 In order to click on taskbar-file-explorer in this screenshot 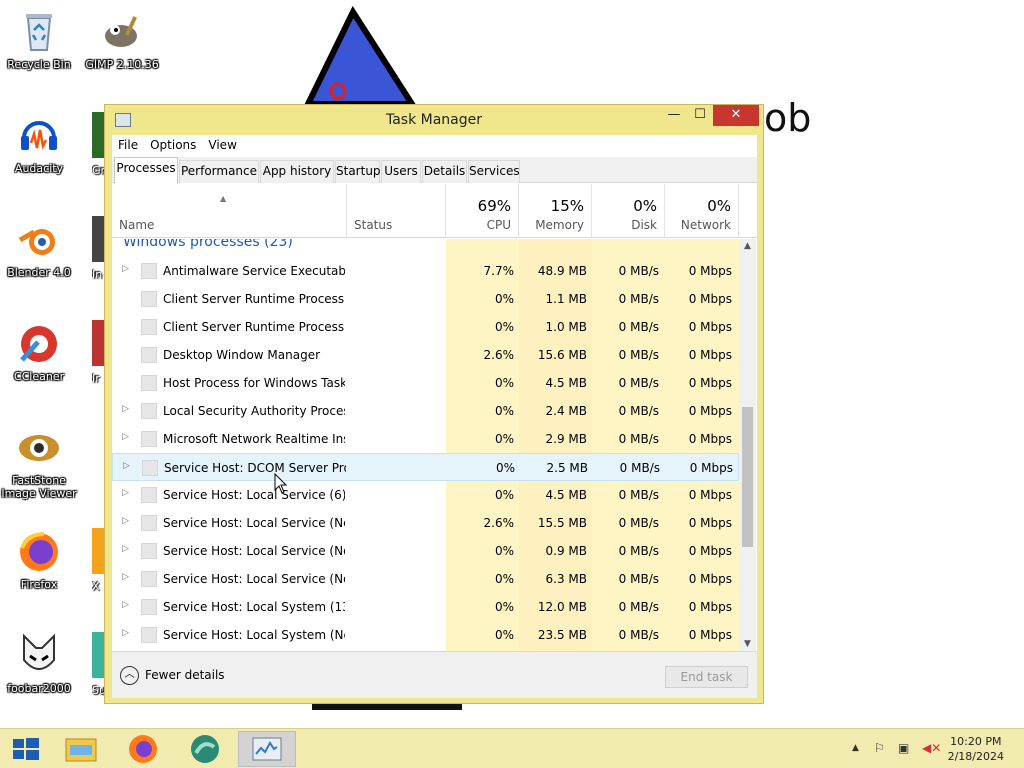, I will do `click(81, 749)`.